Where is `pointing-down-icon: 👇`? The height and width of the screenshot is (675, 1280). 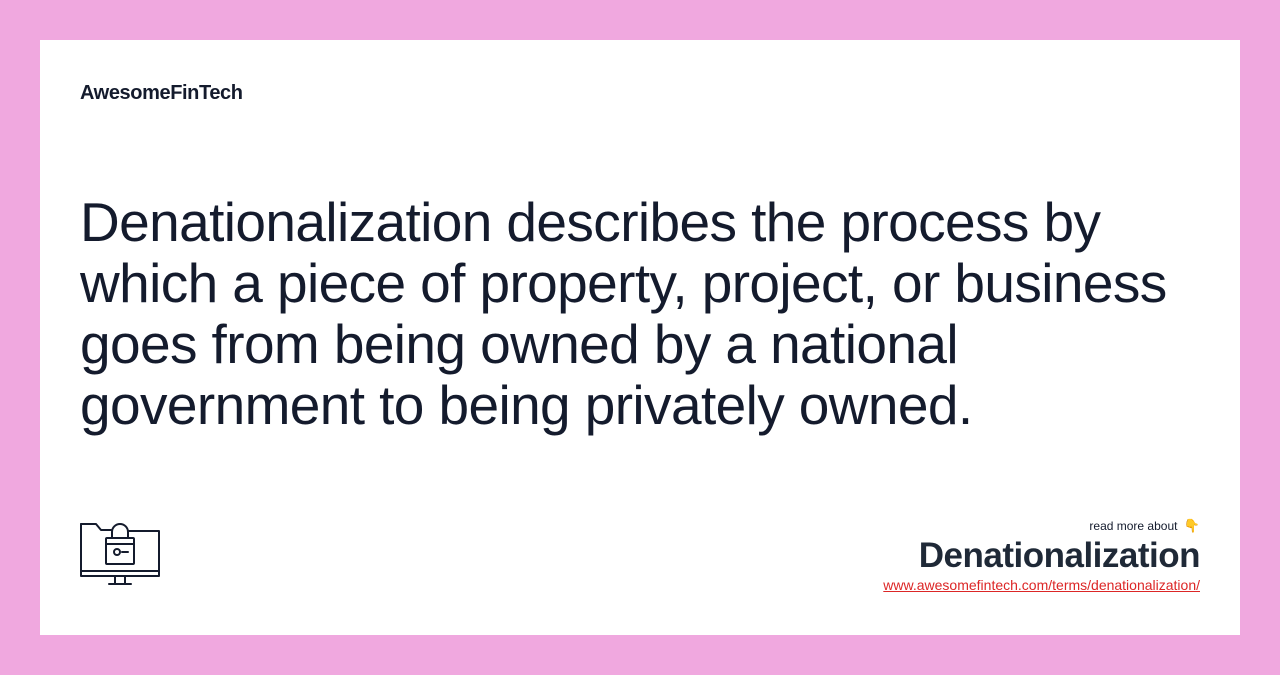 pointing-down-icon: 👇 is located at coordinates (1191, 525).